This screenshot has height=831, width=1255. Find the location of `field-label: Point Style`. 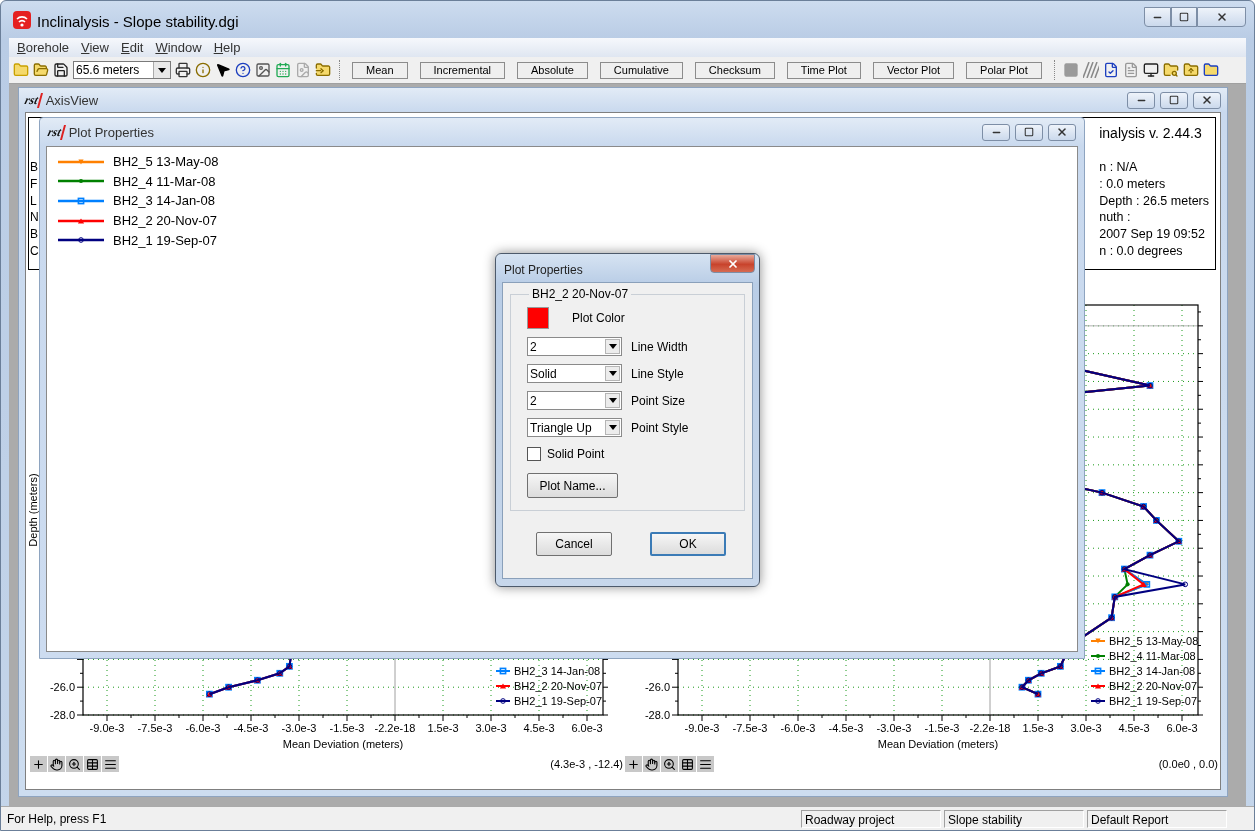

field-label: Point Style is located at coordinates (660, 427).